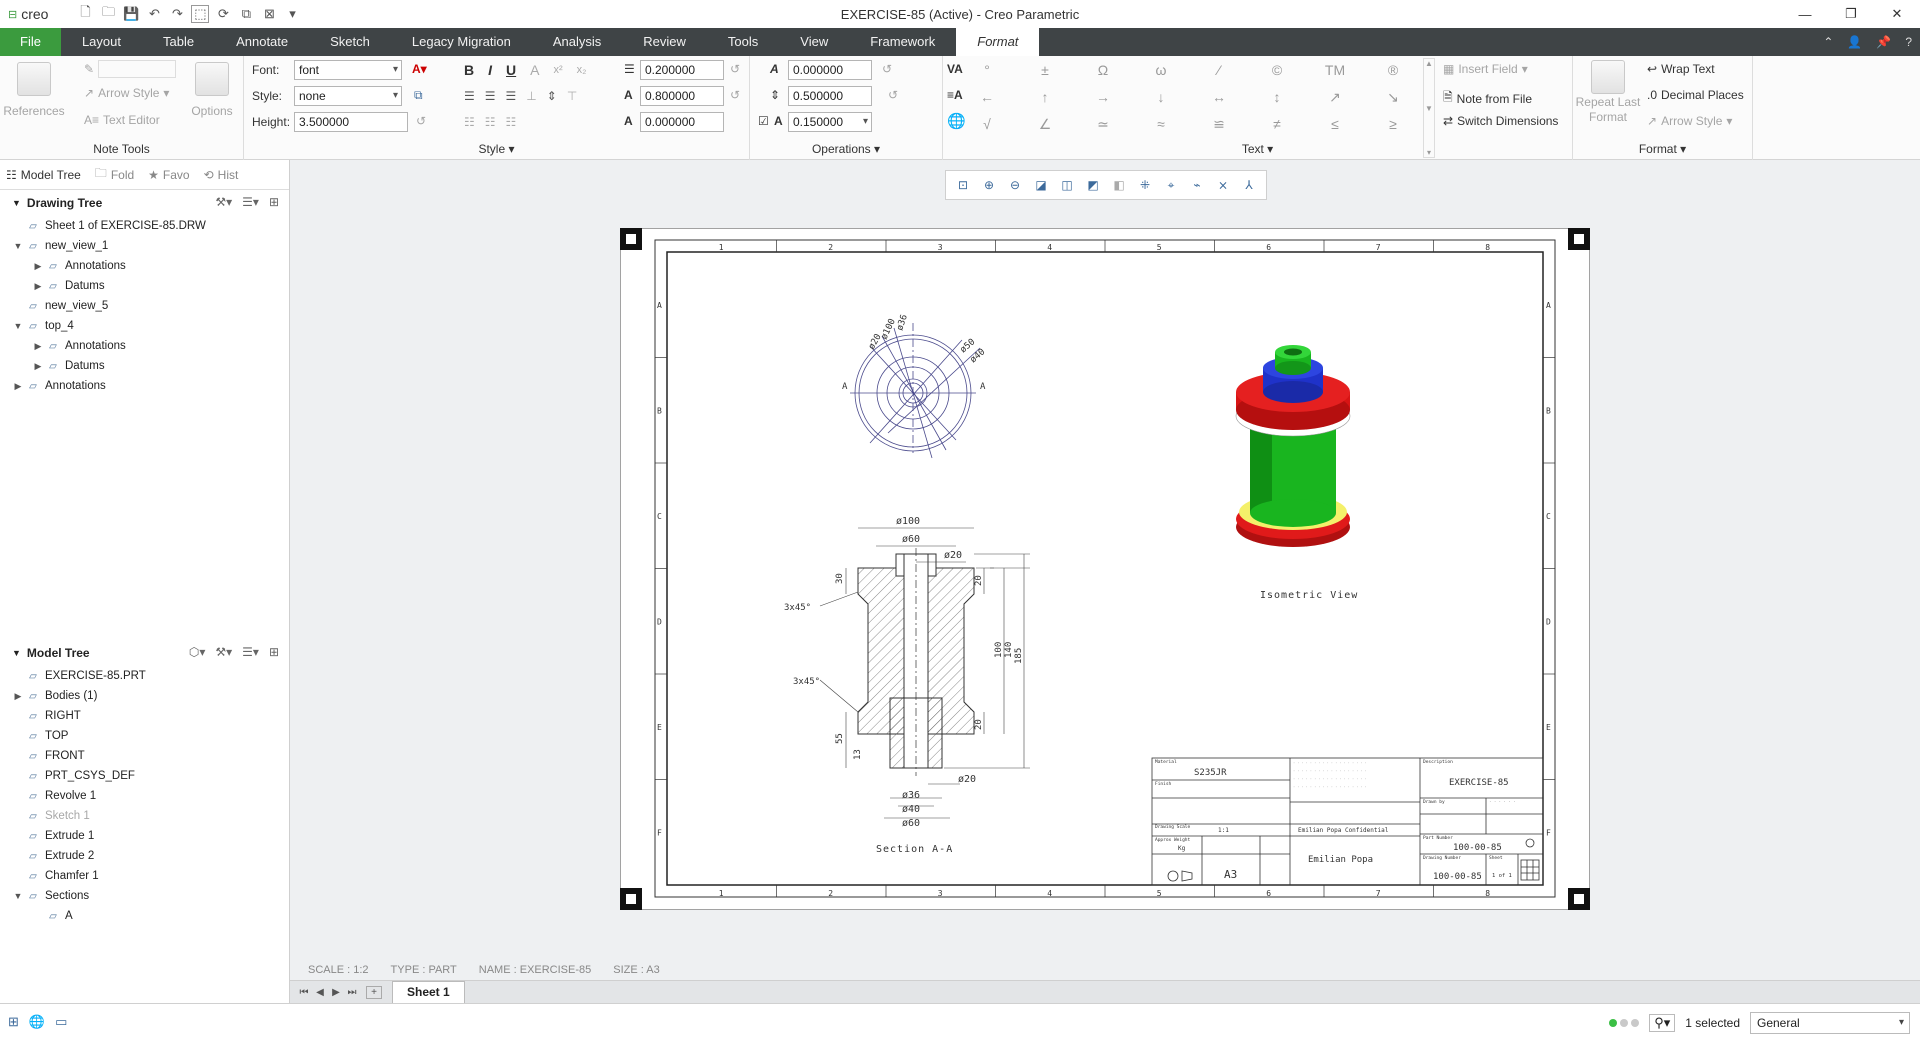 The image size is (1920, 1040). I want to click on operations-field-2: 0.500000, so click(830, 96).